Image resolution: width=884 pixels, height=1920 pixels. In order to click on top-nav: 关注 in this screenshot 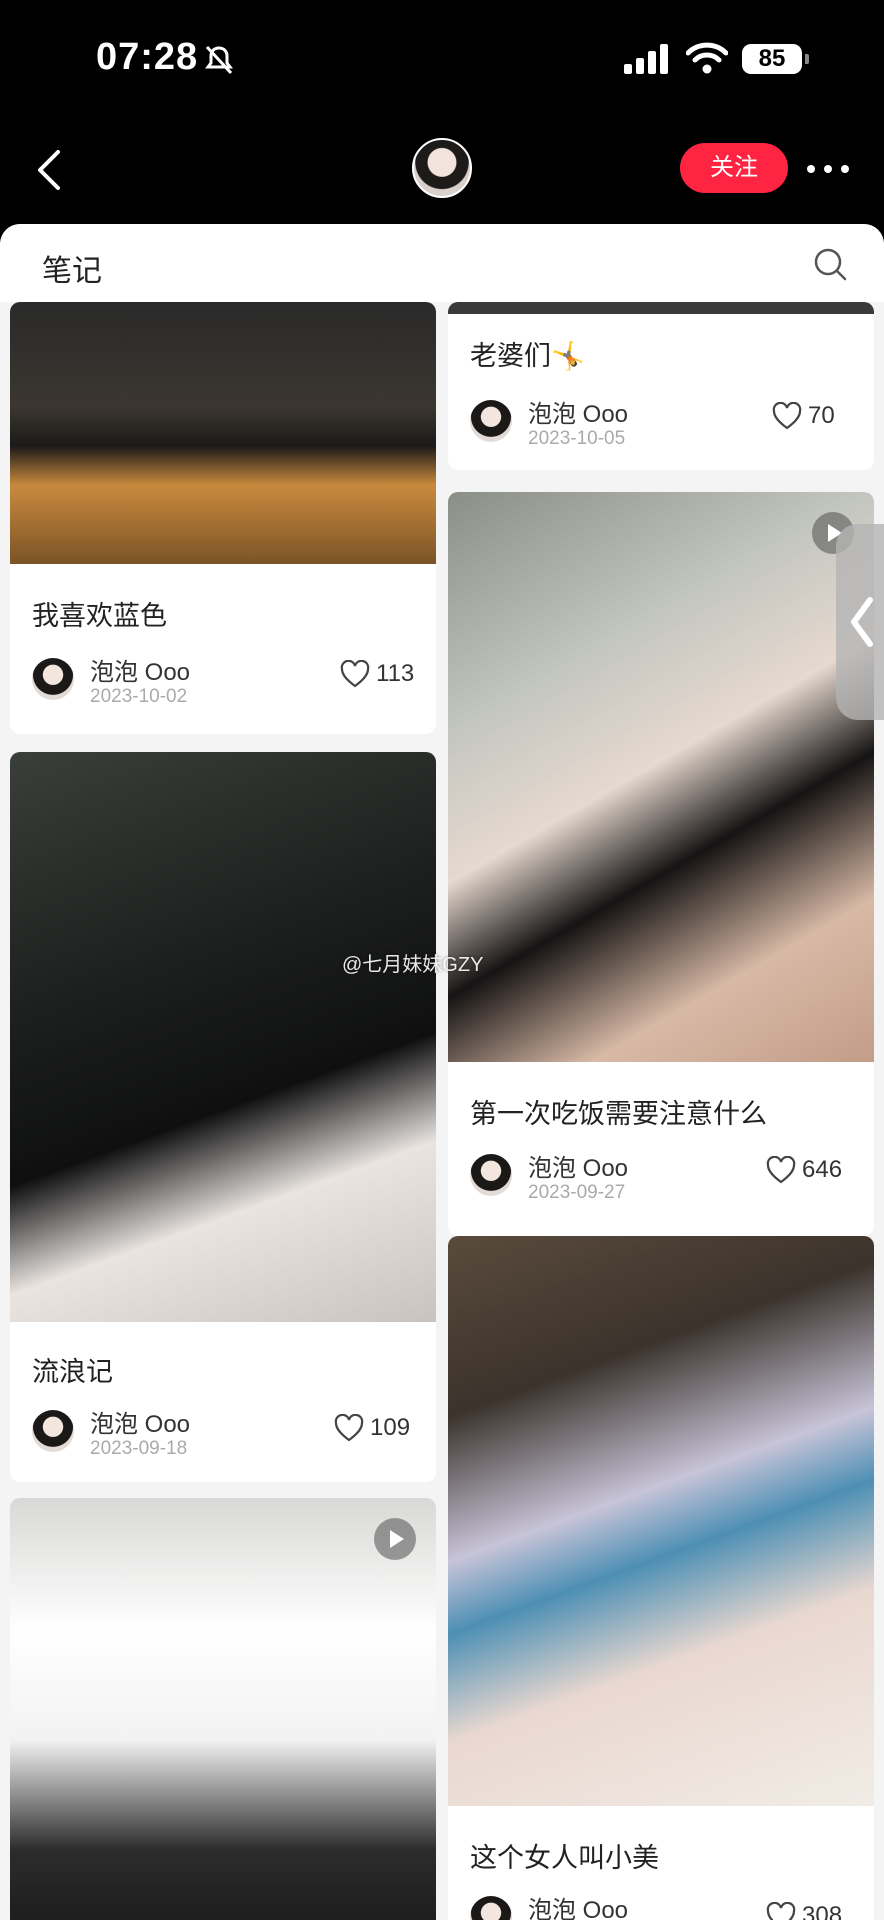, I will do `click(442, 172)`.